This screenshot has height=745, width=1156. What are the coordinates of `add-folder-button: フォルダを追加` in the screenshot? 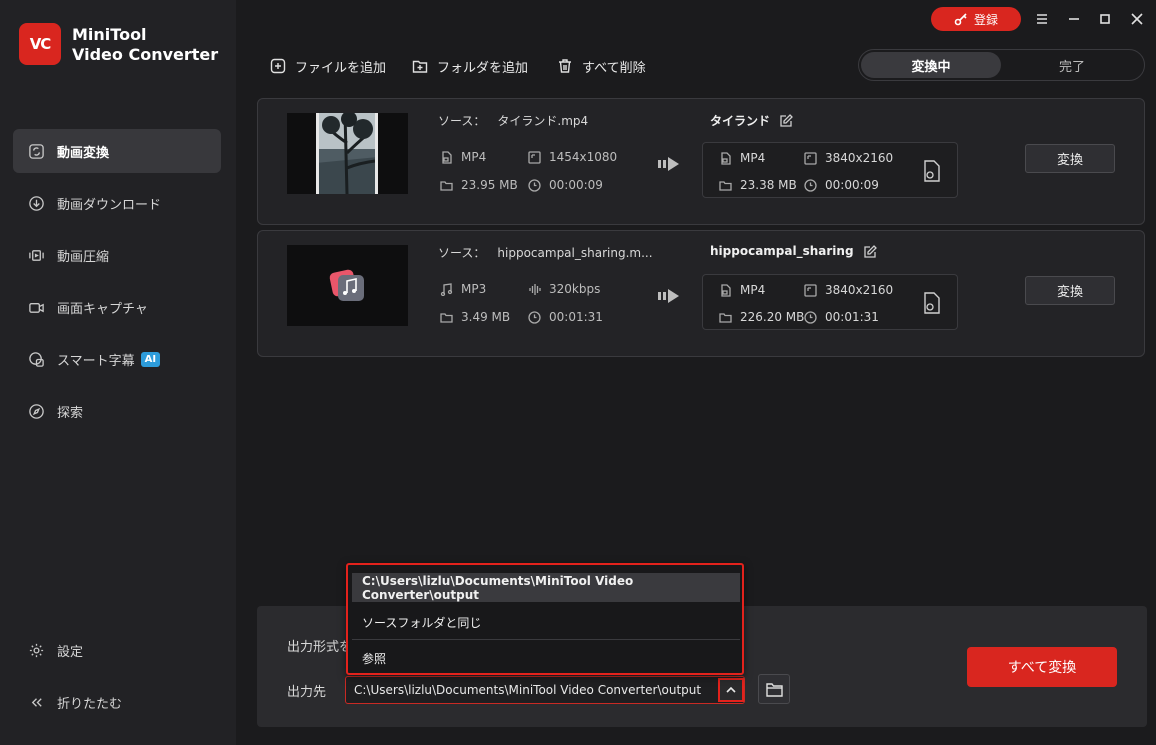 It's located at (470, 66).